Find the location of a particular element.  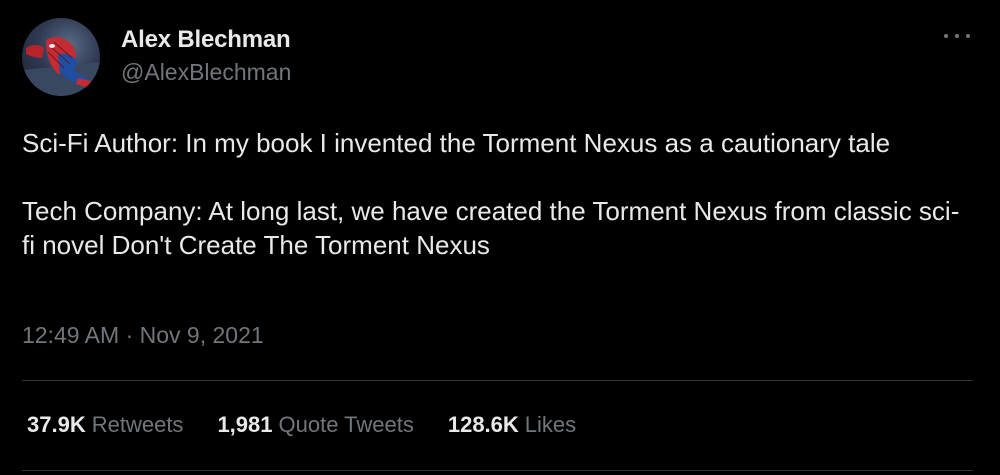

retweets-stat: 37.9K Retweets is located at coordinates (105, 425).